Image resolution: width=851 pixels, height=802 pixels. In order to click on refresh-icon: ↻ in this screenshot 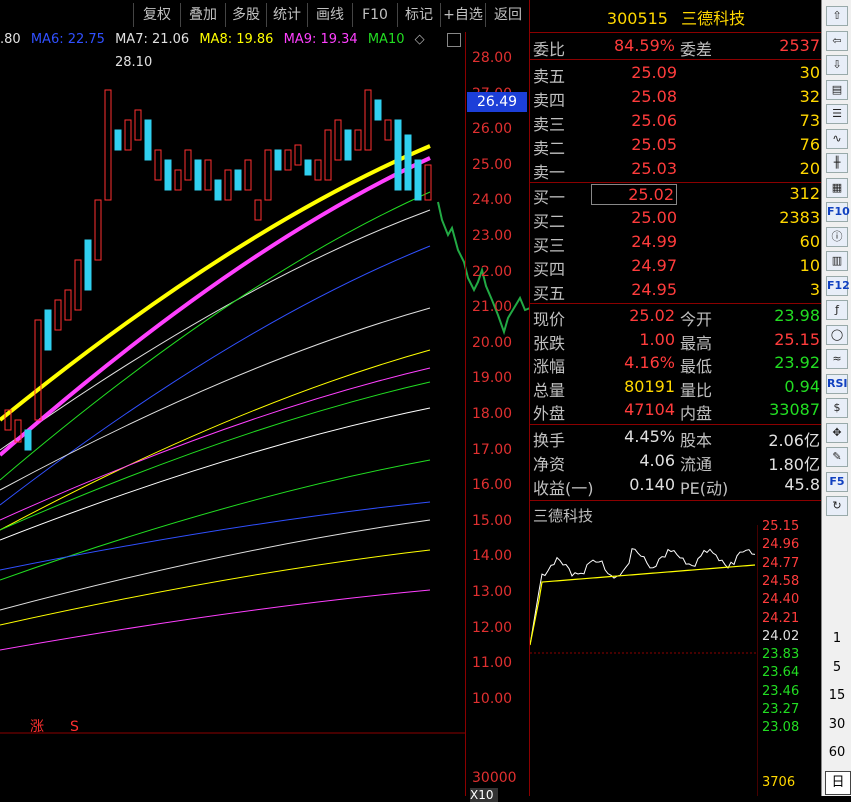, I will do `click(837, 506)`.